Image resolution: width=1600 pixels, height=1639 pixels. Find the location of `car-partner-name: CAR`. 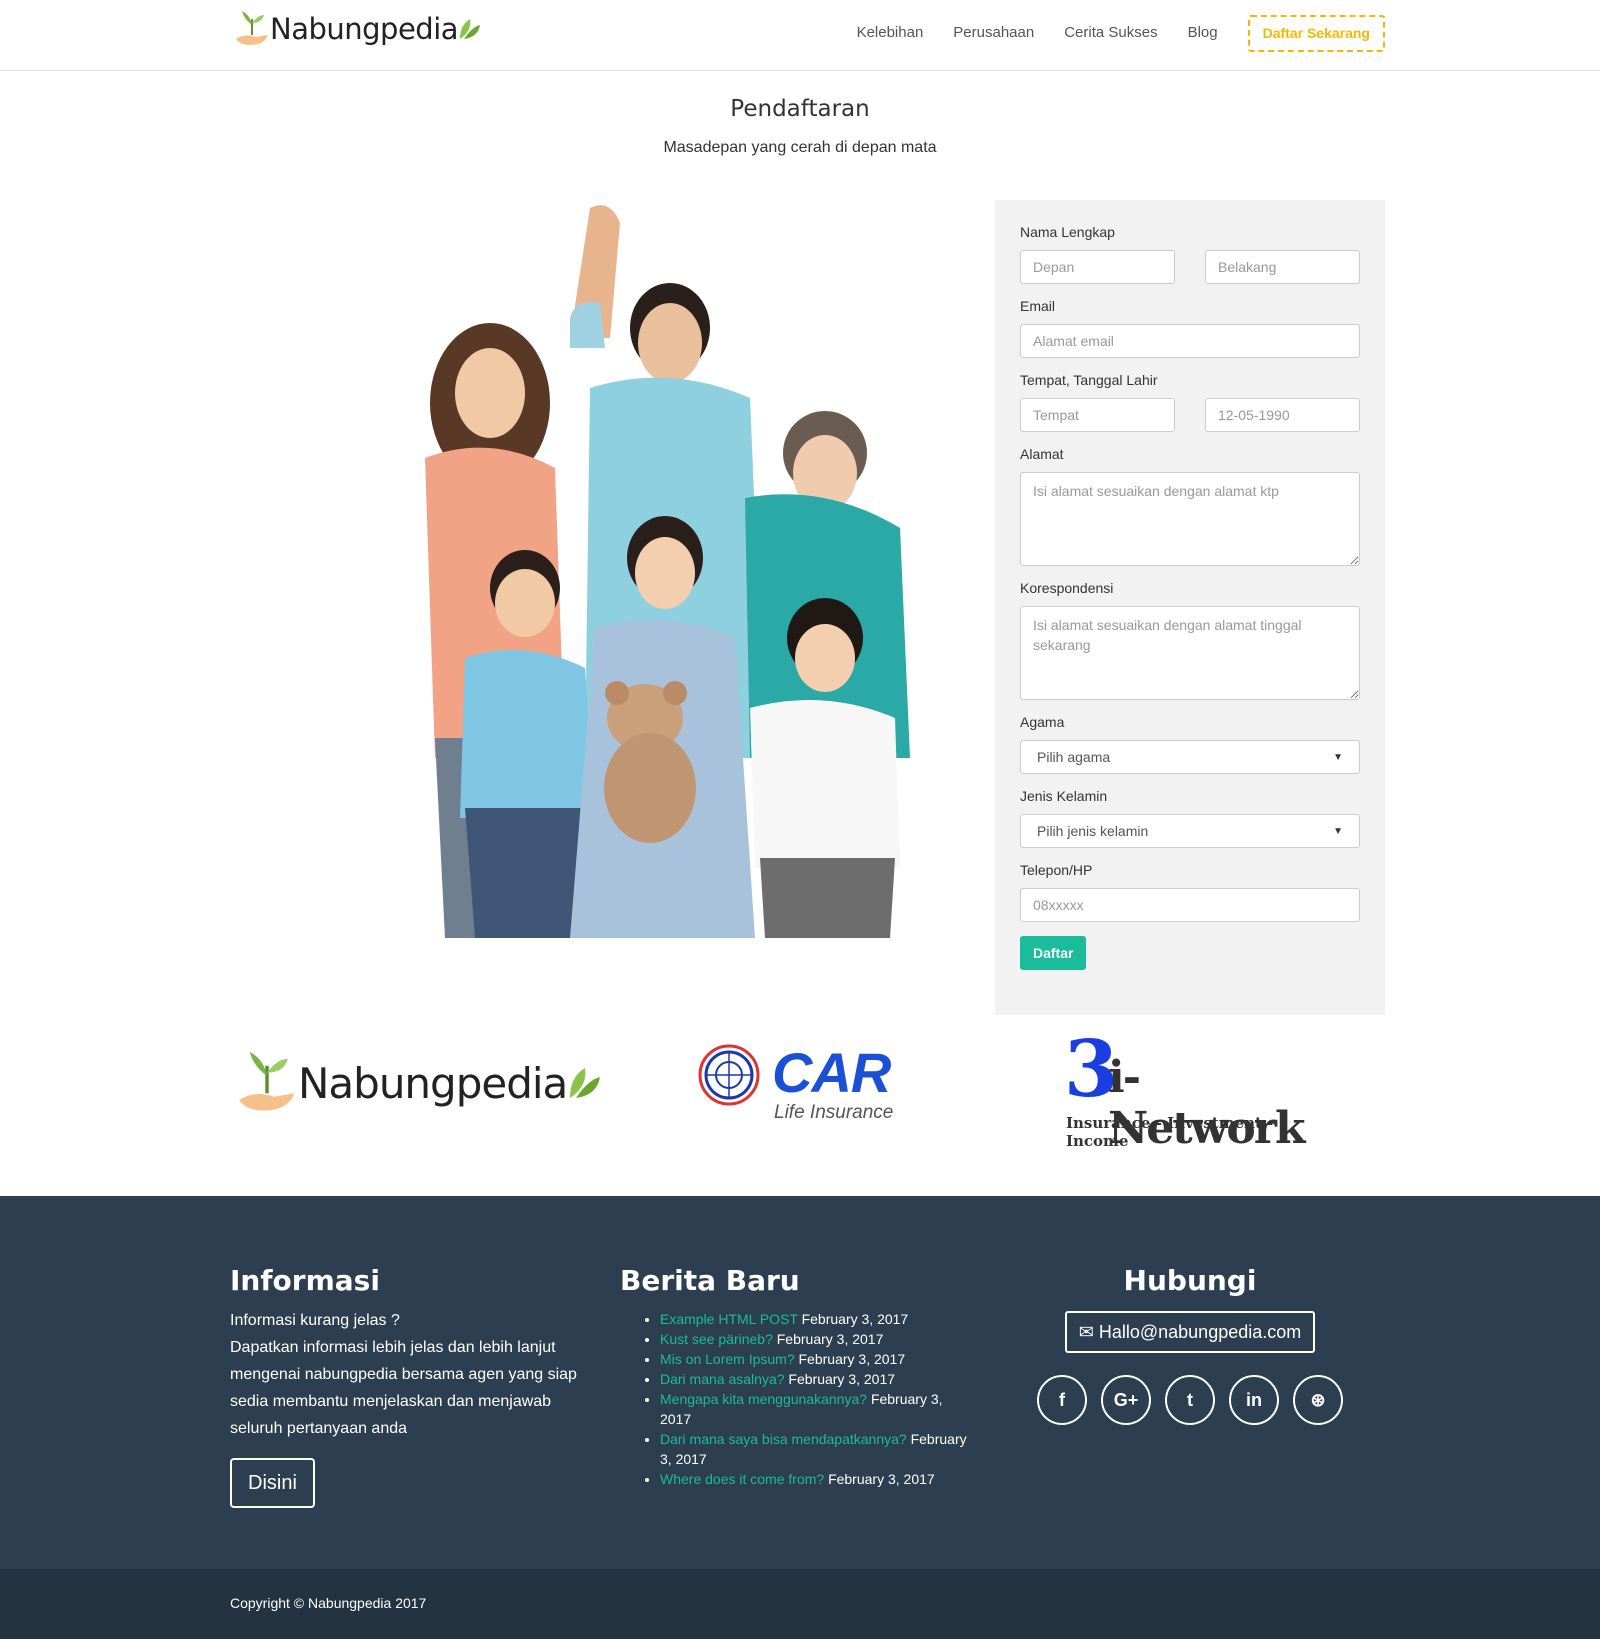

car-partner-name: CAR is located at coordinates (831, 1072).